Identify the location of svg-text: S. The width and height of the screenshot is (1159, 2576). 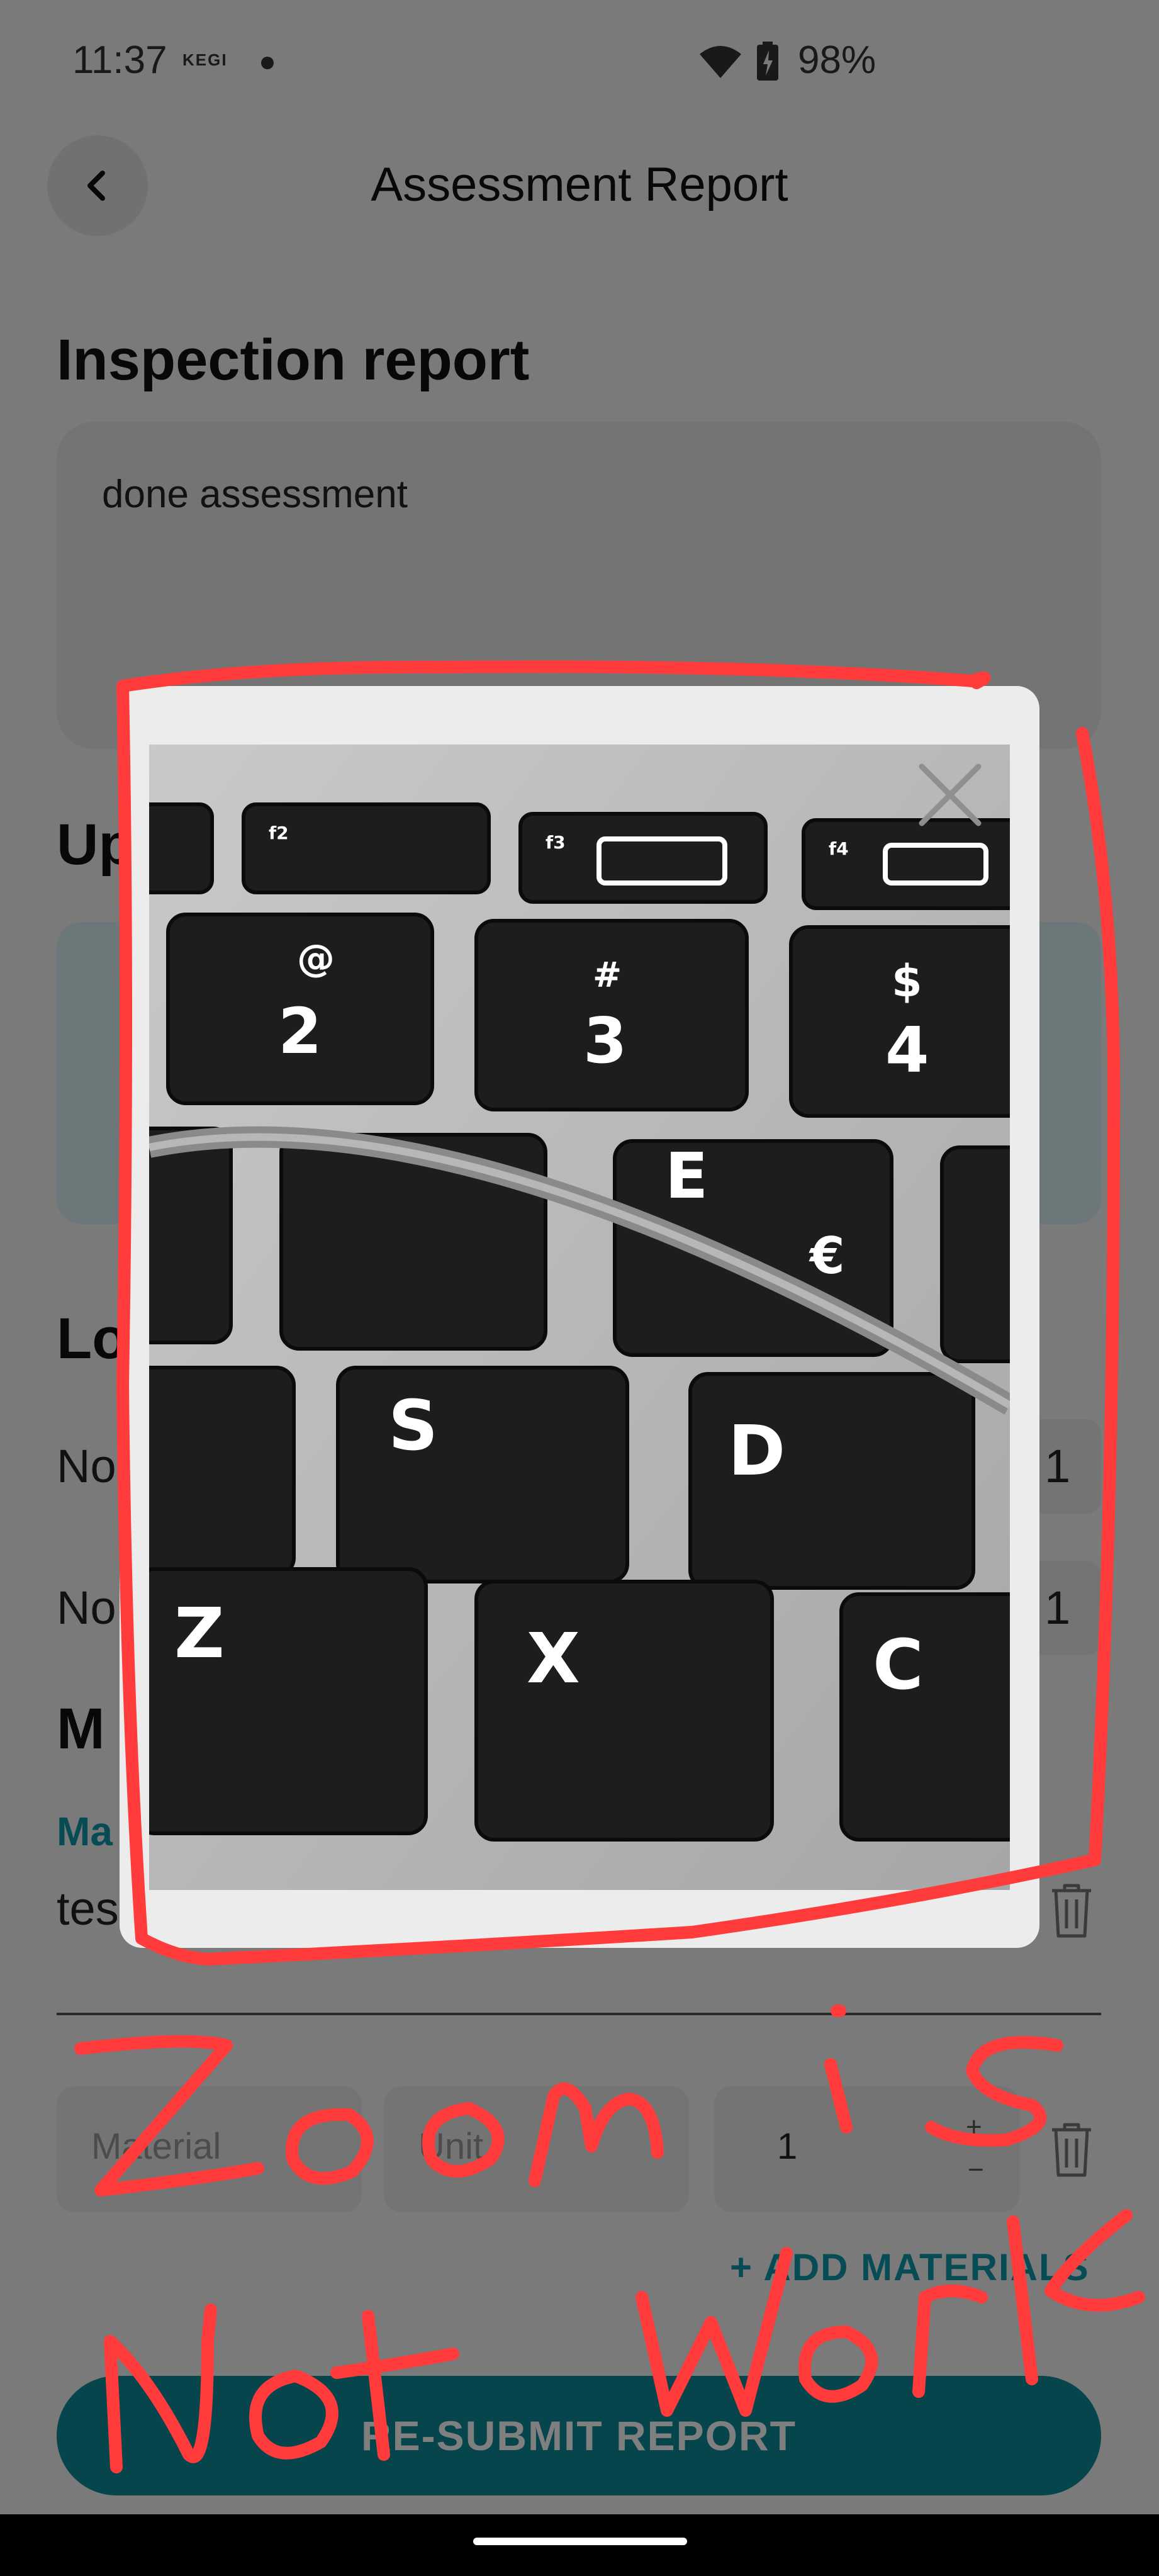
(413, 1425).